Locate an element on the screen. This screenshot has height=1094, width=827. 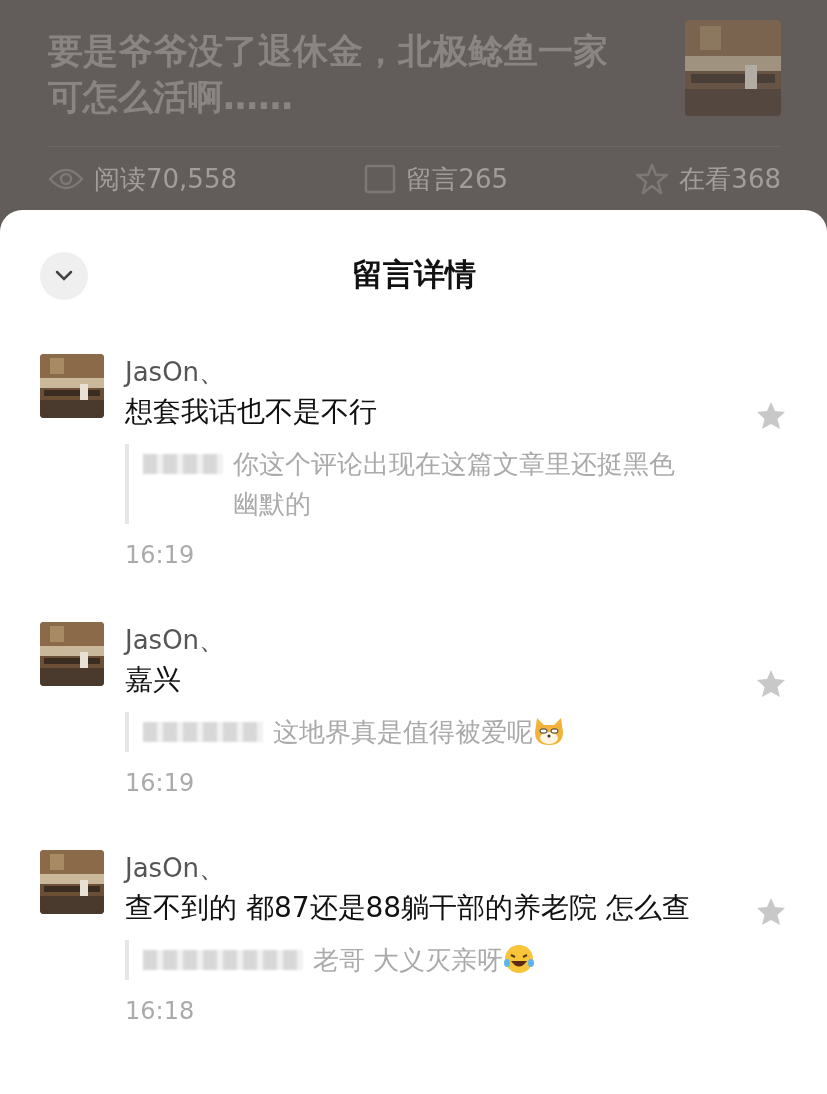
reply-text: 这地界真是值得被爱呢 is located at coordinates (403, 732).